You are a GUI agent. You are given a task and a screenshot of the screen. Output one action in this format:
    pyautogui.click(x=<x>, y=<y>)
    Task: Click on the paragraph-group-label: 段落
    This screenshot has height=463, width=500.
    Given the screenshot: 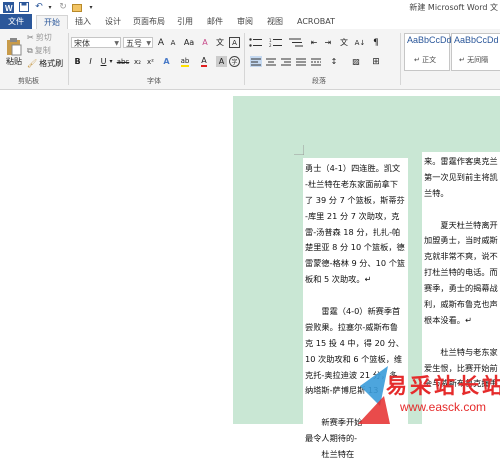 What is the action you would take?
    pyautogui.click(x=319, y=81)
    